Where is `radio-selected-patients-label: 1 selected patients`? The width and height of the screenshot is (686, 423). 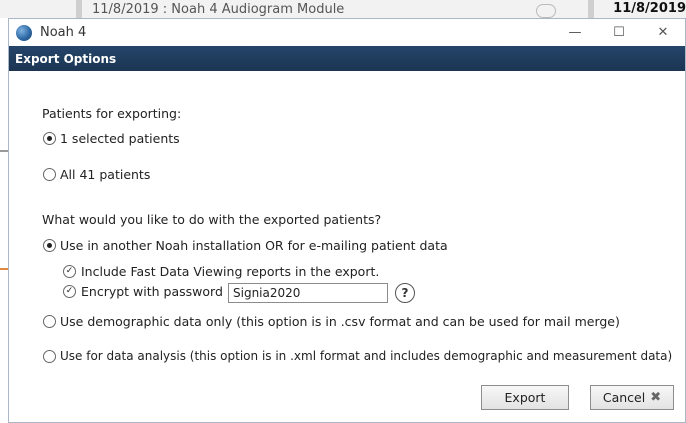
radio-selected-patients-label: 1 selected patients is located at coordinates (120, 138).